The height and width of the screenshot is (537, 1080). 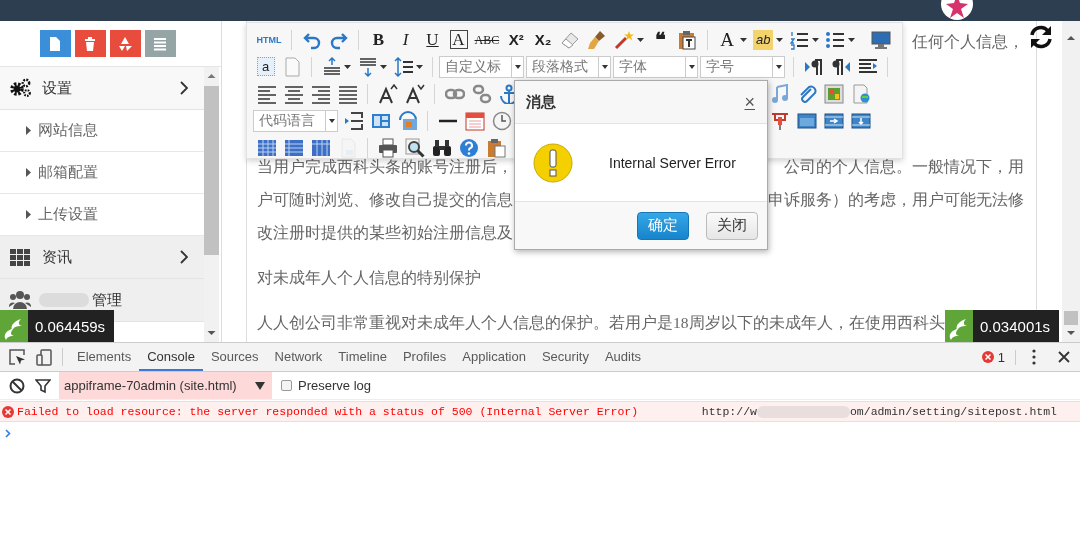 I want to click on highlight-button: ab, so click(x=763, y=39).